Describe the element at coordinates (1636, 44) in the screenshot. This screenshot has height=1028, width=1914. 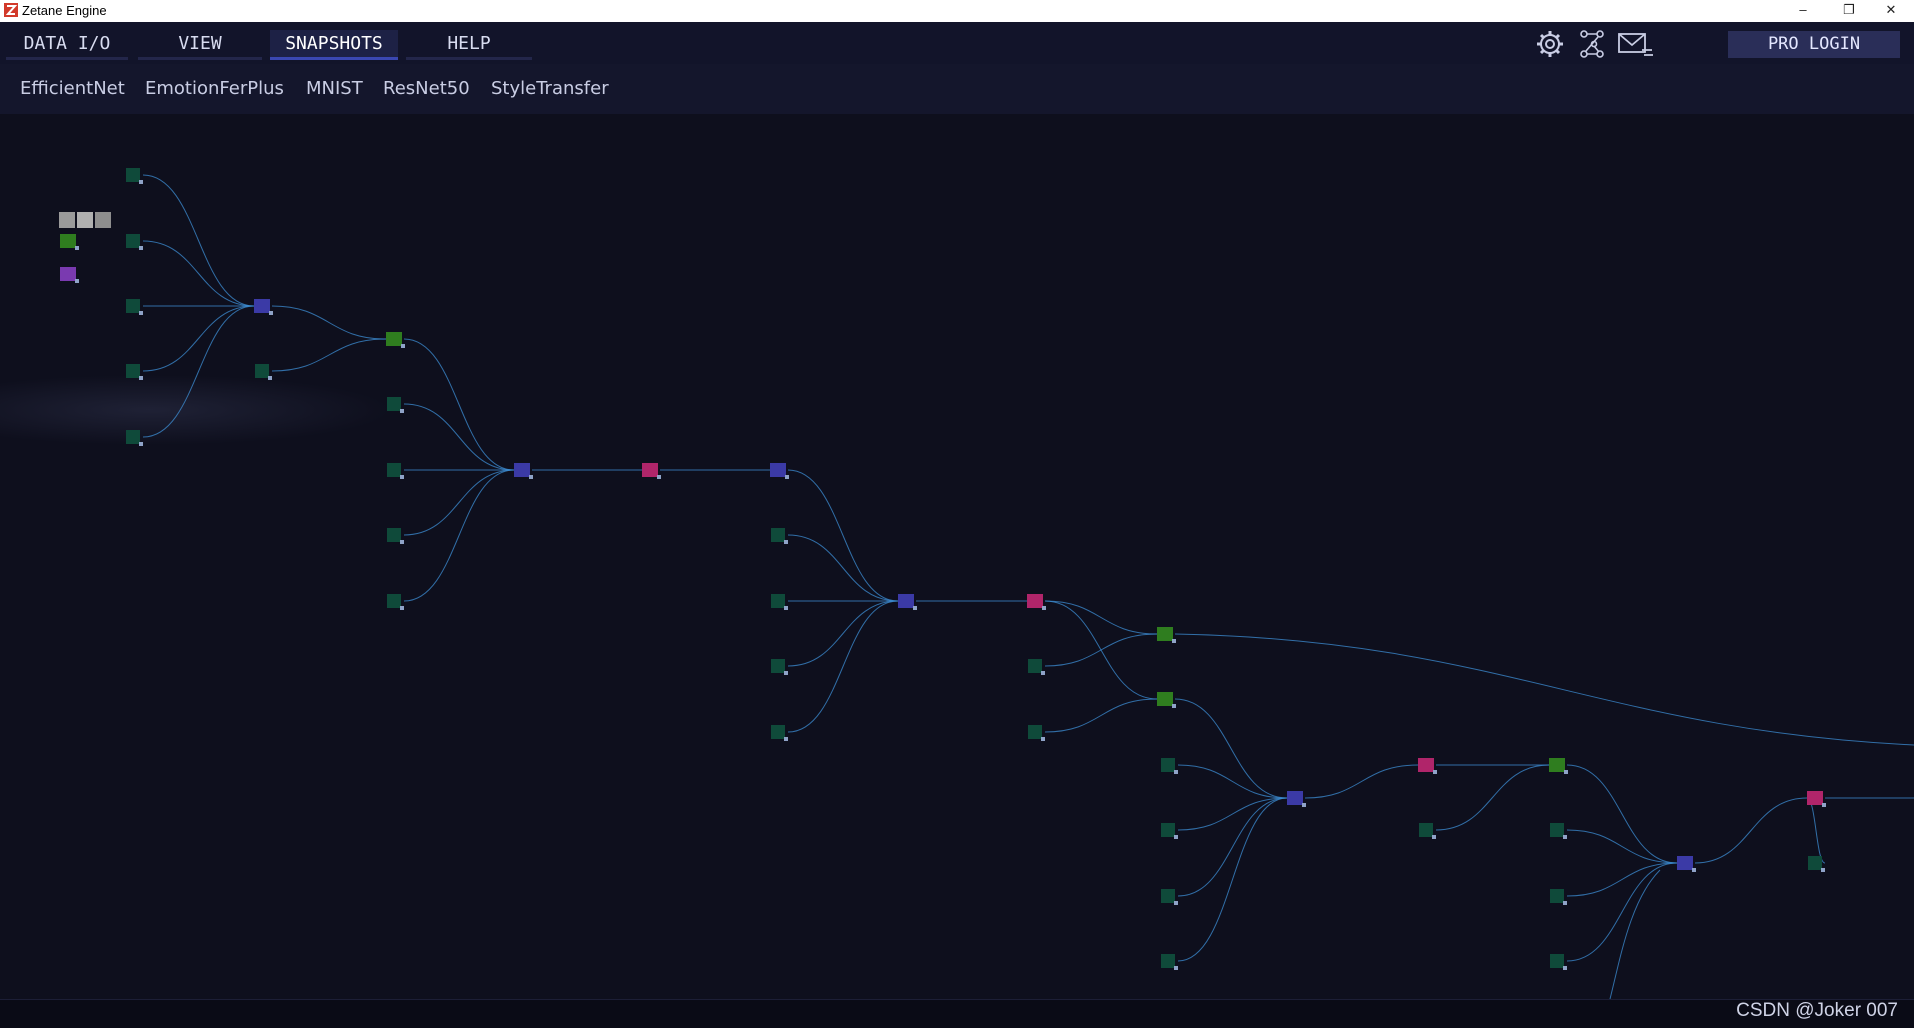
I see `mail-icon` at that location.